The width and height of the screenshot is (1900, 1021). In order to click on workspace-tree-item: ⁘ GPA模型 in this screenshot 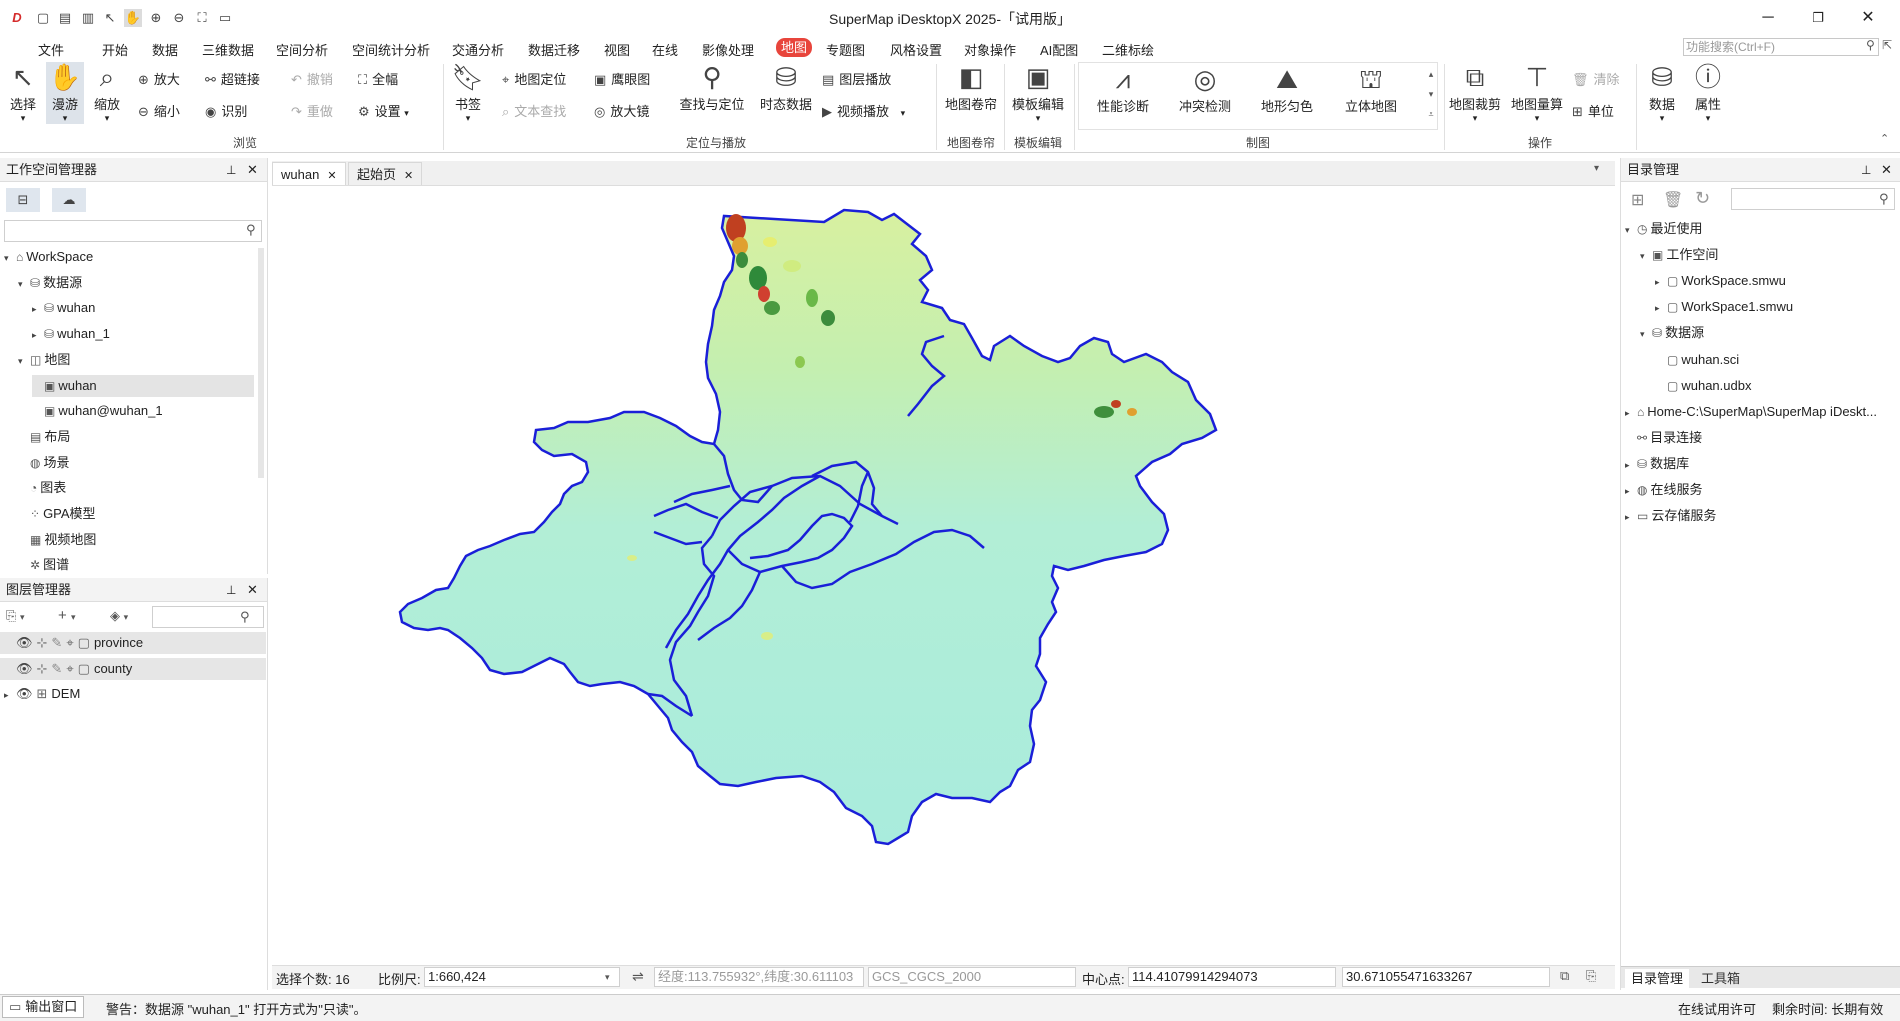, I will do `click(57, 514)`.